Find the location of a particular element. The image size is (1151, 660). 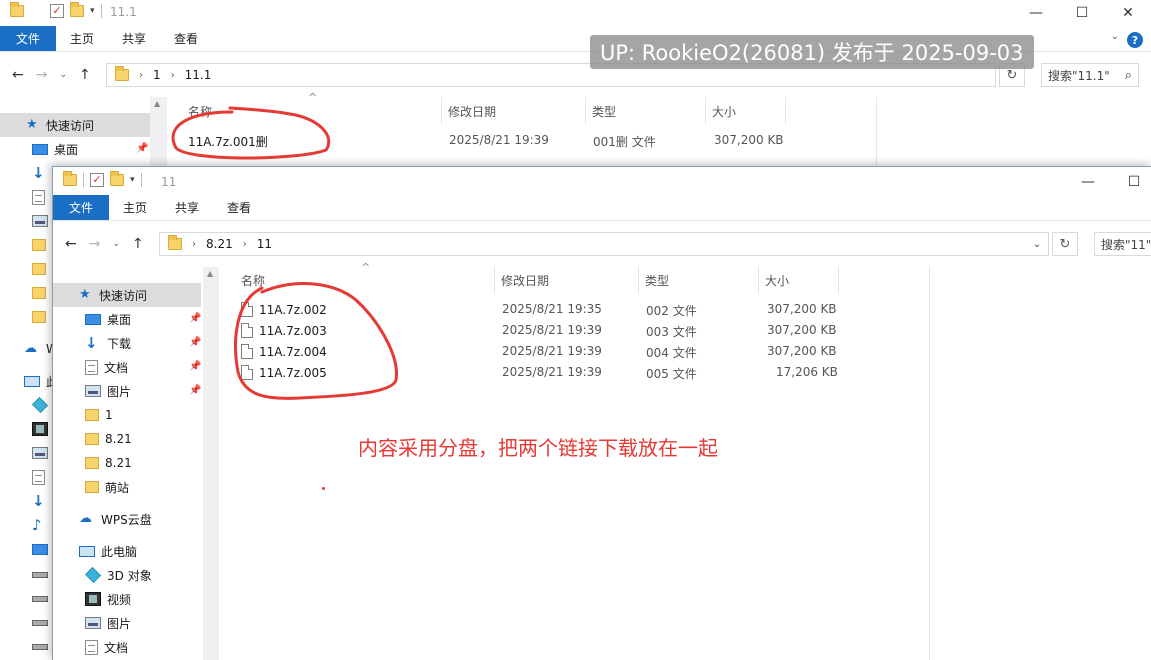

computer-icon is located at coordinates (87, 551).